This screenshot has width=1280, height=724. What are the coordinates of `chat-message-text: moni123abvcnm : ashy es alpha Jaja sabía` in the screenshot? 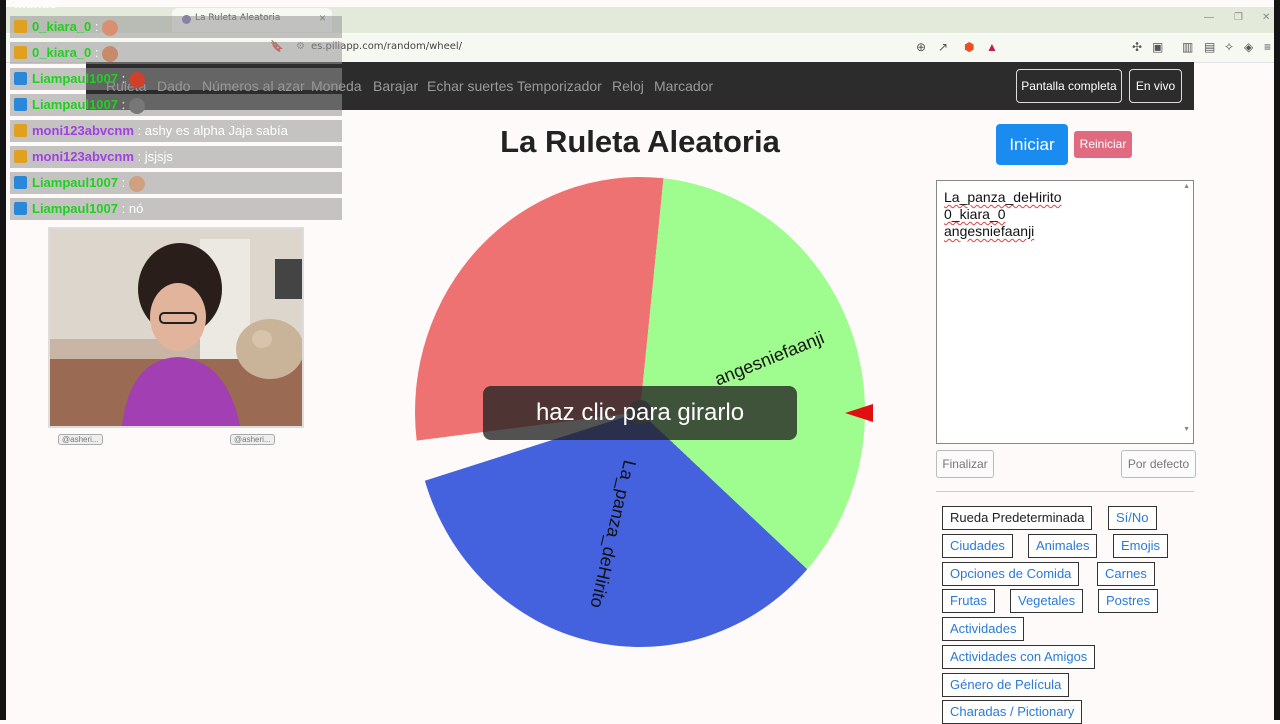 It's located at (160, 130).